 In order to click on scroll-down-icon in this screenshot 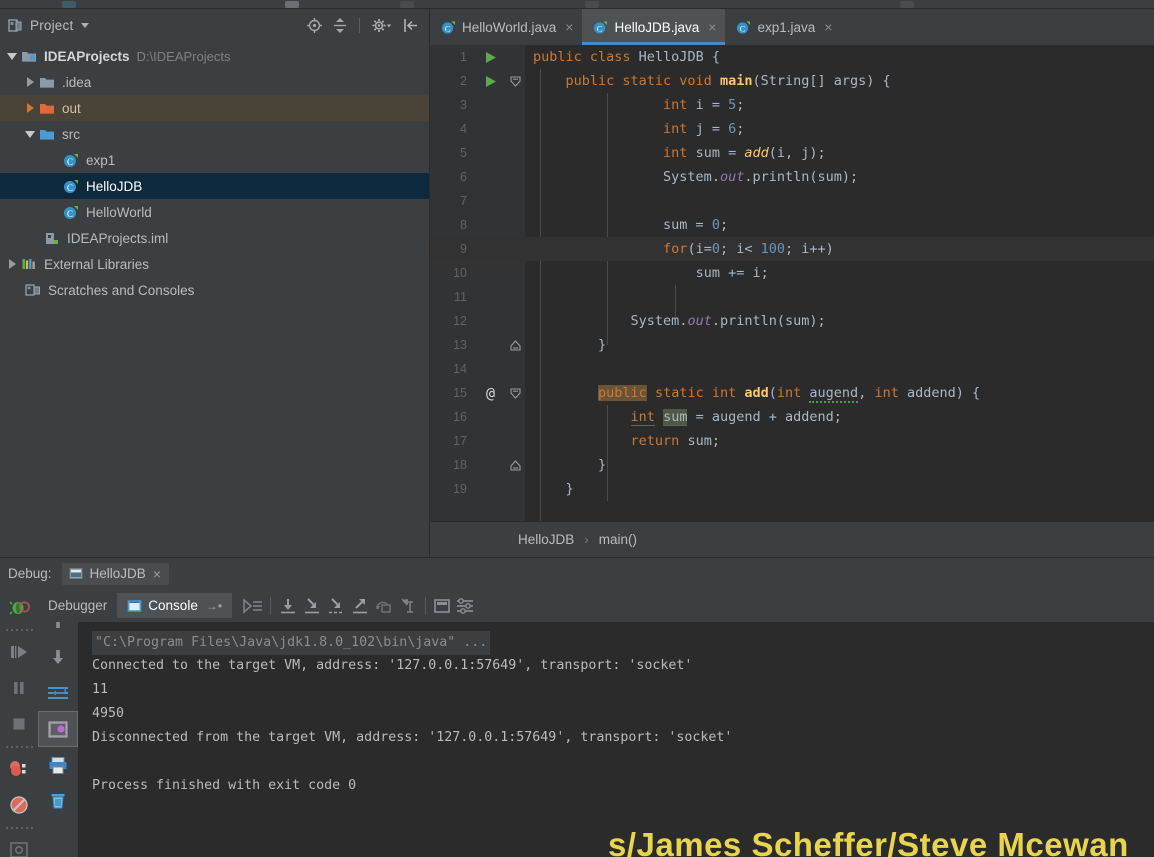, I will do `click(58, 657)`.